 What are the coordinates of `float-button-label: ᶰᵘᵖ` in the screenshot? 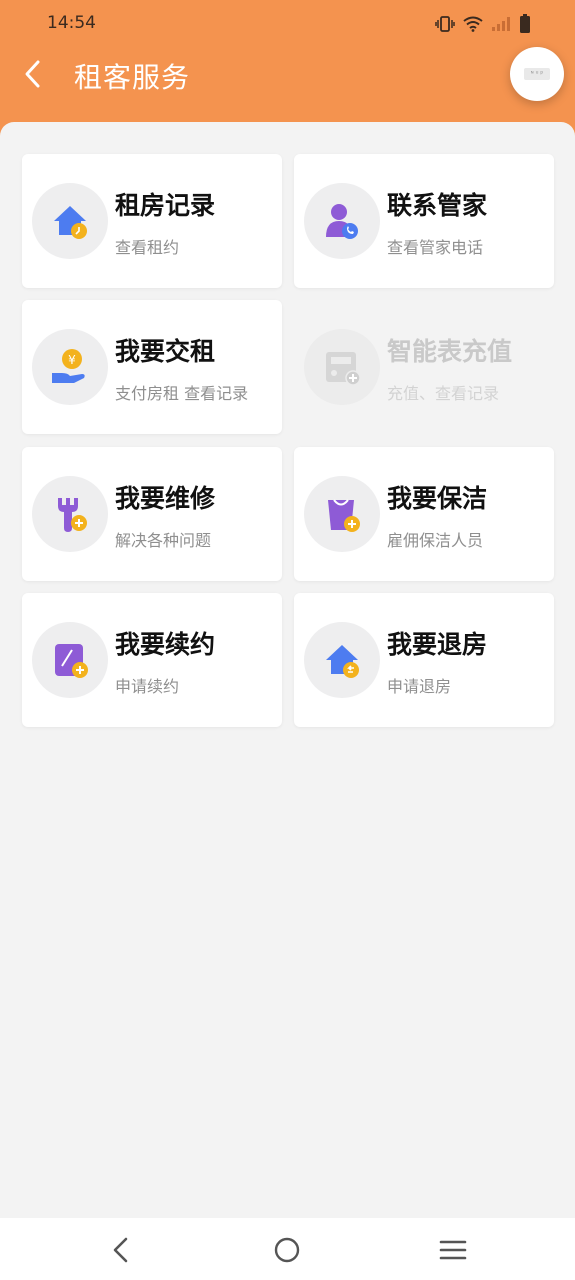 It's located at (537, 74).